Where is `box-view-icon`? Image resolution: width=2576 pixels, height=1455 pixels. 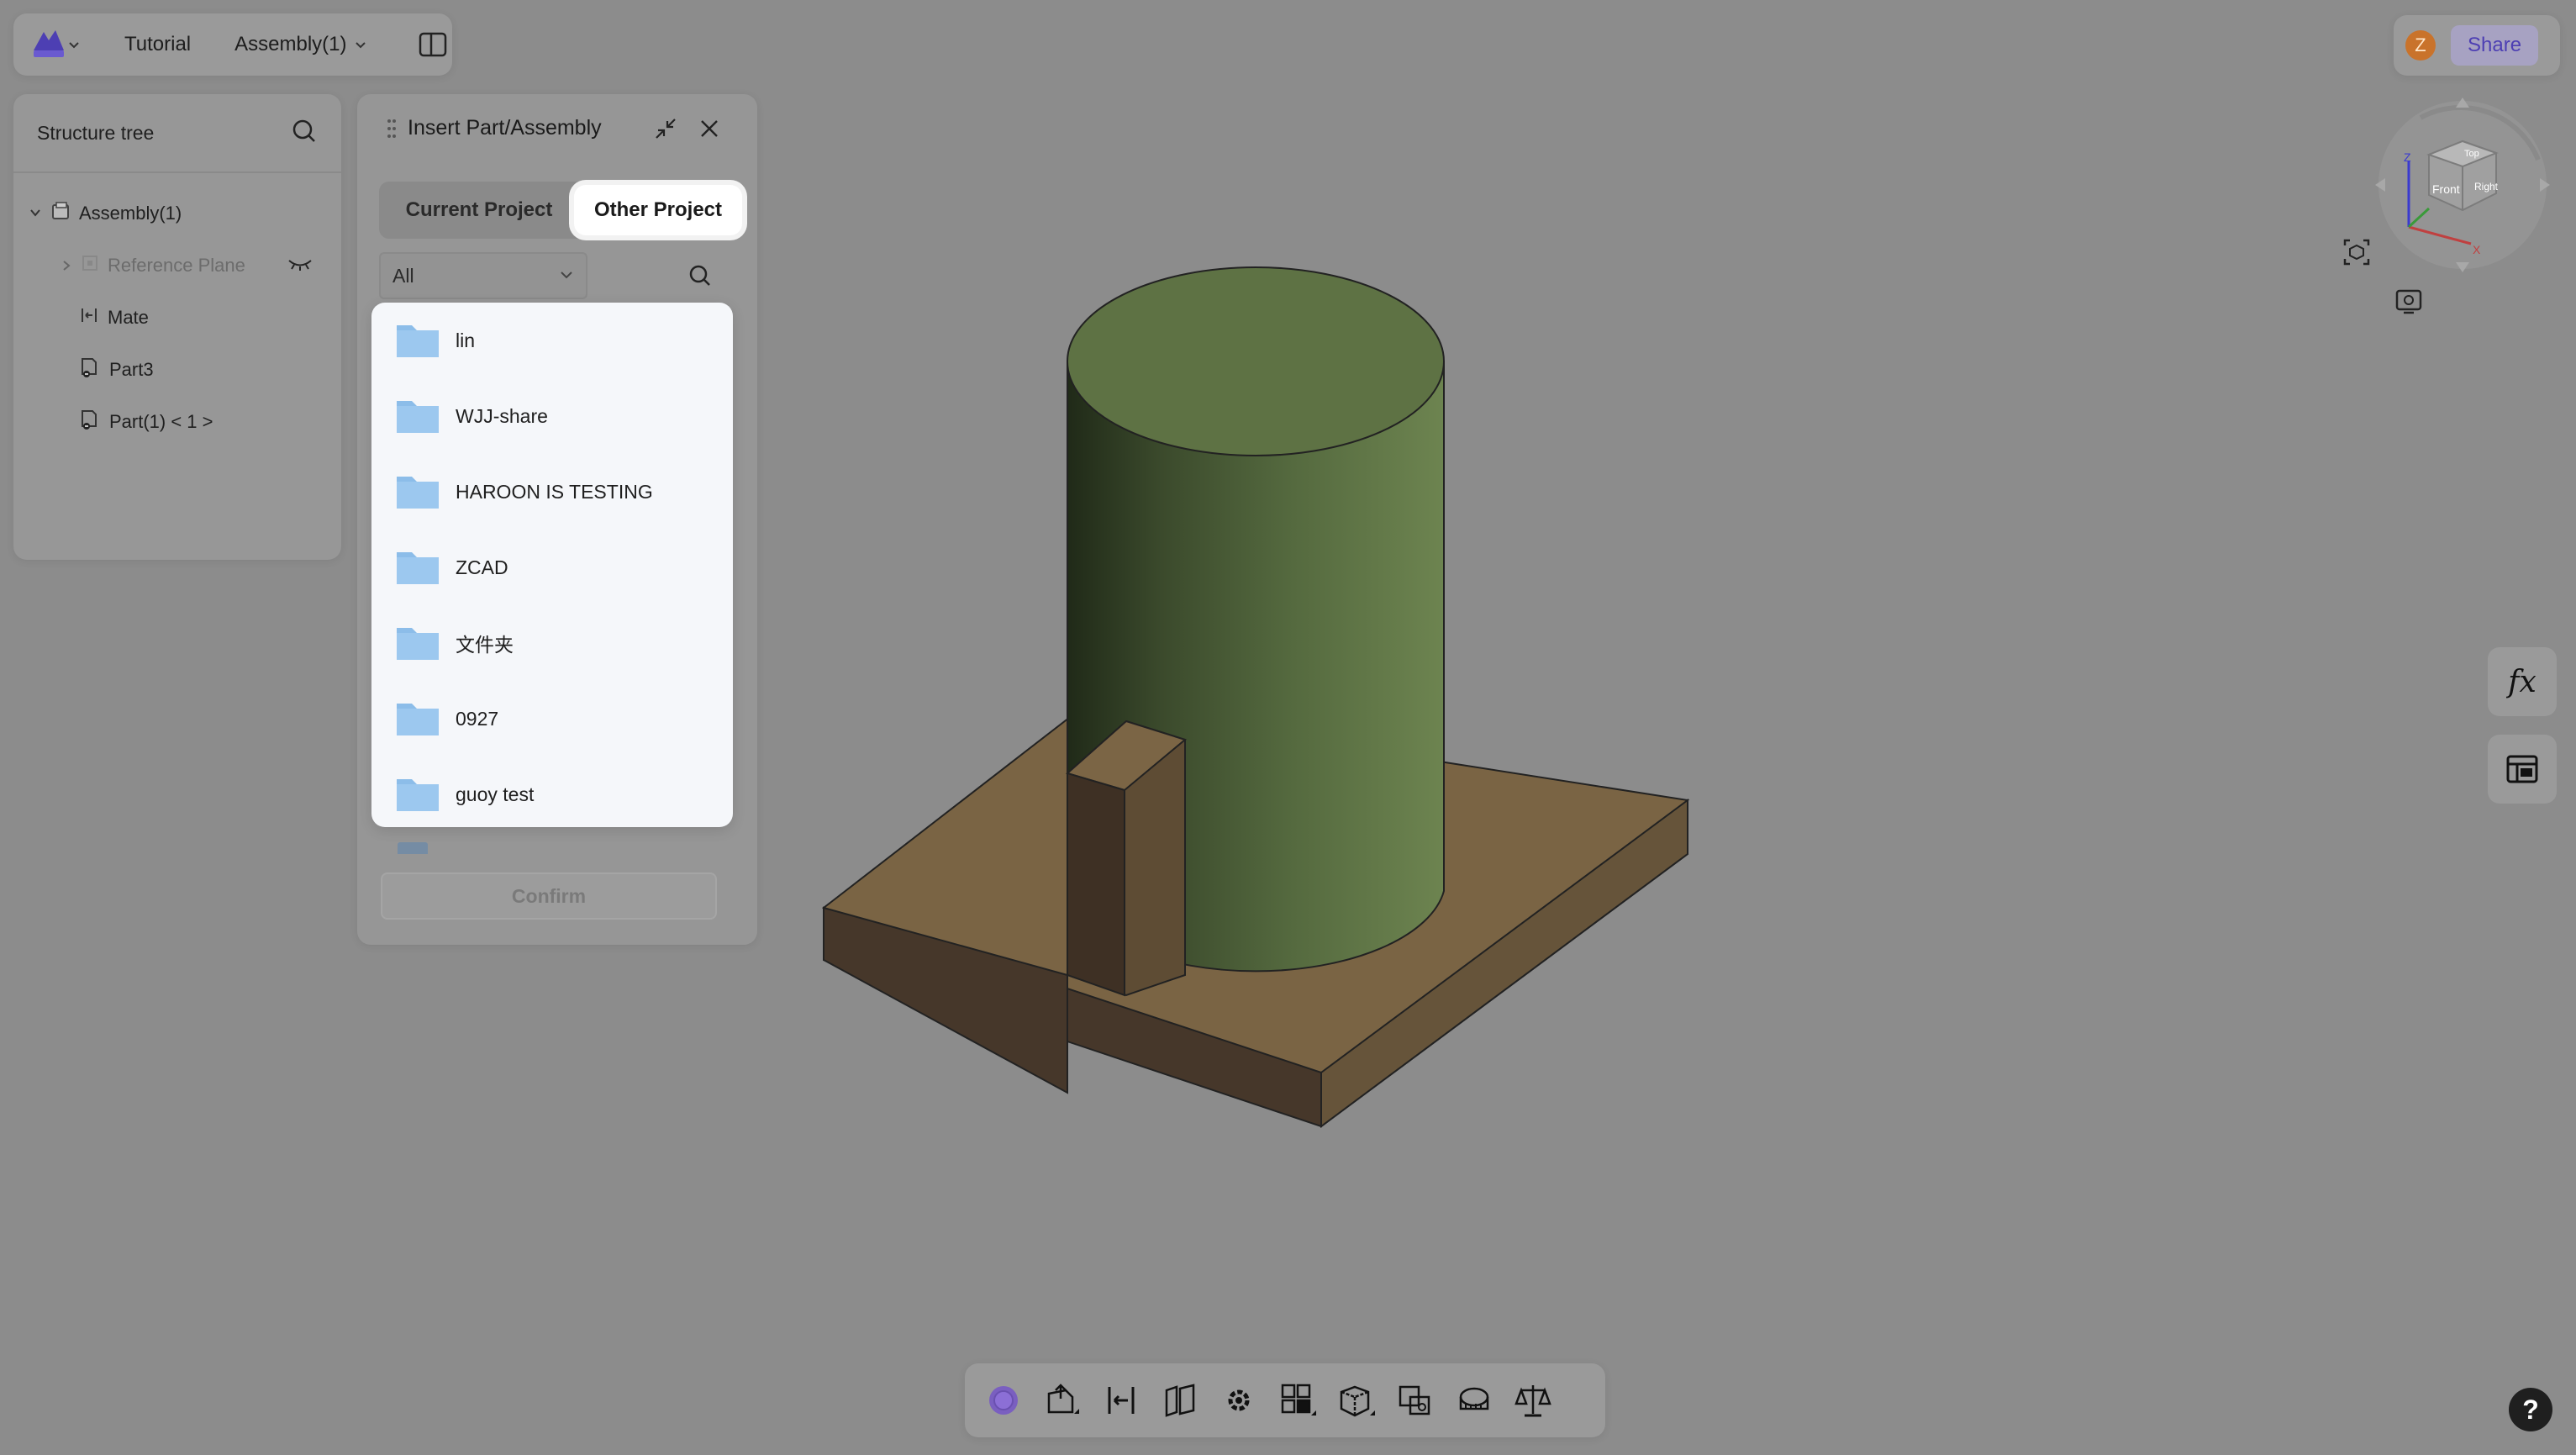
box-view-icon is located at coordinates (1356, 1400).